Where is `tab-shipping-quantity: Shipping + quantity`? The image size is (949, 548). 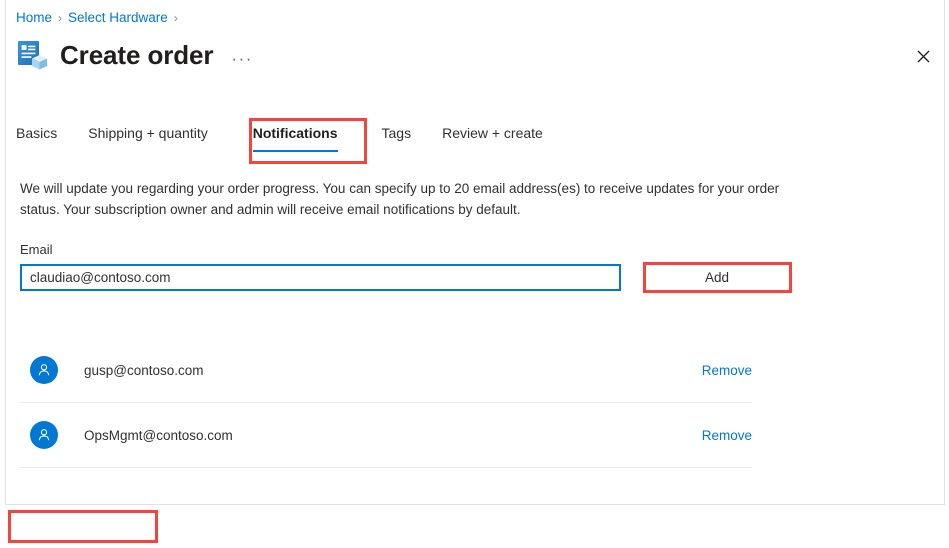
tab-shipping-quantity: Shipping + quantity is located at coordinates (147, 138).